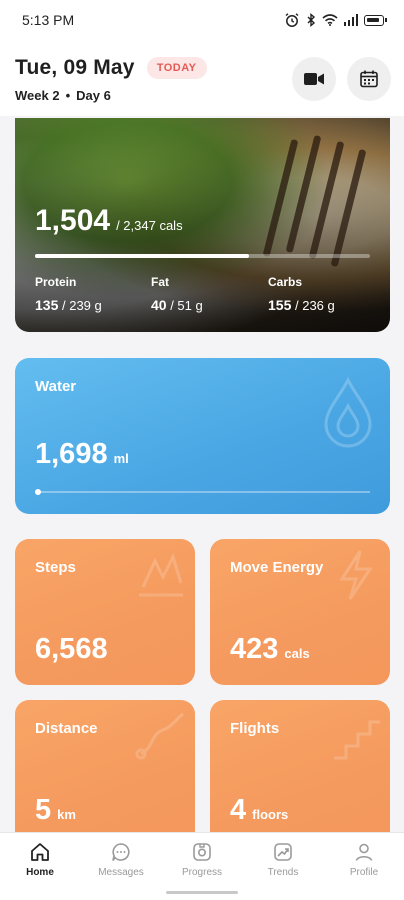 The width and height of the screenshot is (404, 900). What do you see at coordinates (283, 872) in the screenshot?
I see `tab-label: Trends` at bounding box center [283, 872].